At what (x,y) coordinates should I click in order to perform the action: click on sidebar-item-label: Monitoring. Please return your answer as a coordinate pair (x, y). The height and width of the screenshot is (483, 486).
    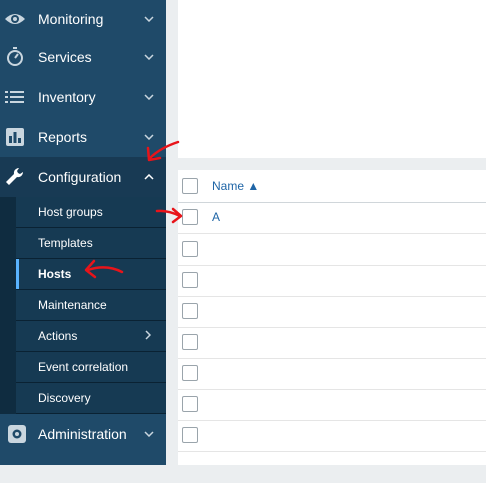
    Looking at the image, I should click on (71, 18).